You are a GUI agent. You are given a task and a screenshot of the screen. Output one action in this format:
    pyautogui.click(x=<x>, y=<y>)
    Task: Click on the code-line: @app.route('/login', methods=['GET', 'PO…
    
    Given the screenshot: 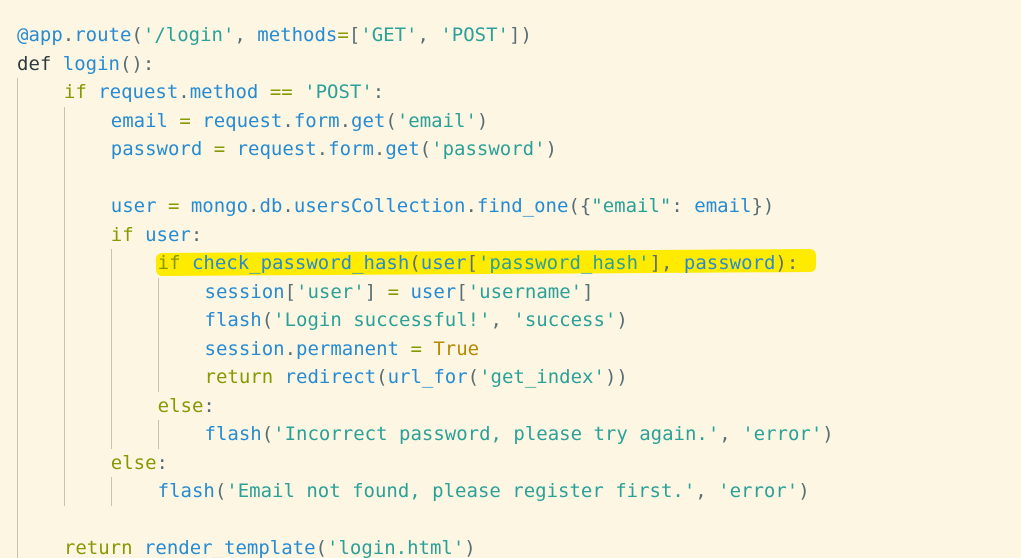 What is the action you would take?
    pyautogui.click(x=274, y=35)
    